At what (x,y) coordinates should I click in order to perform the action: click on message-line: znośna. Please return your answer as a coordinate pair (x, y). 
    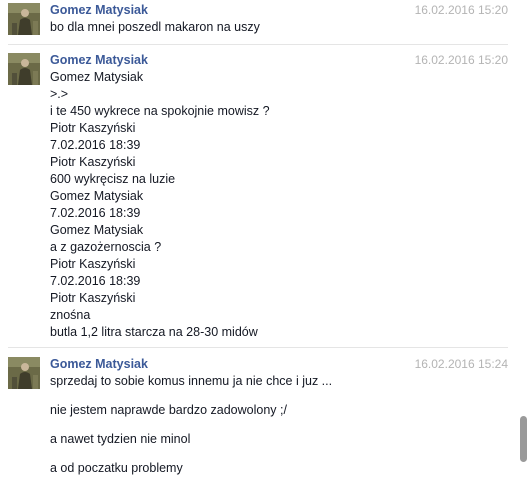
    Looking at the image, I should click on (70, 315).